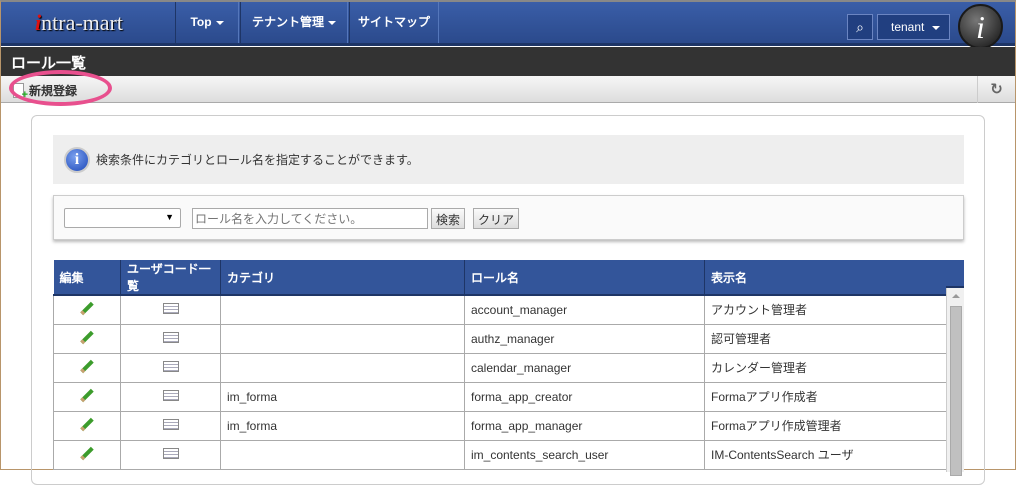 This screenshot has width=1016, height=485. Describe the element at coordinates (825, 425) in the screenshot. I see `display-name-cell: Formaアプリ作成管理者` at that location.